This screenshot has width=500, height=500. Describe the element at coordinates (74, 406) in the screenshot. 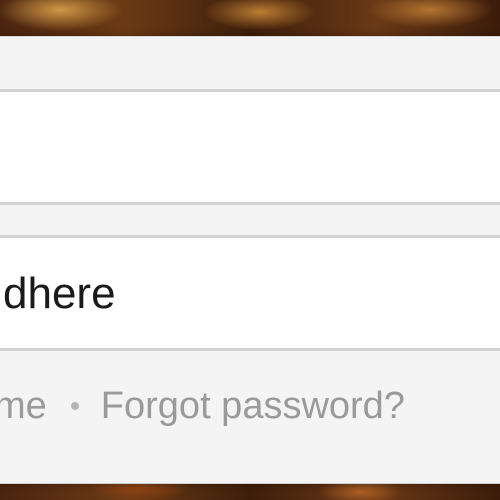

I see `bullet-separator-icon` at that location.